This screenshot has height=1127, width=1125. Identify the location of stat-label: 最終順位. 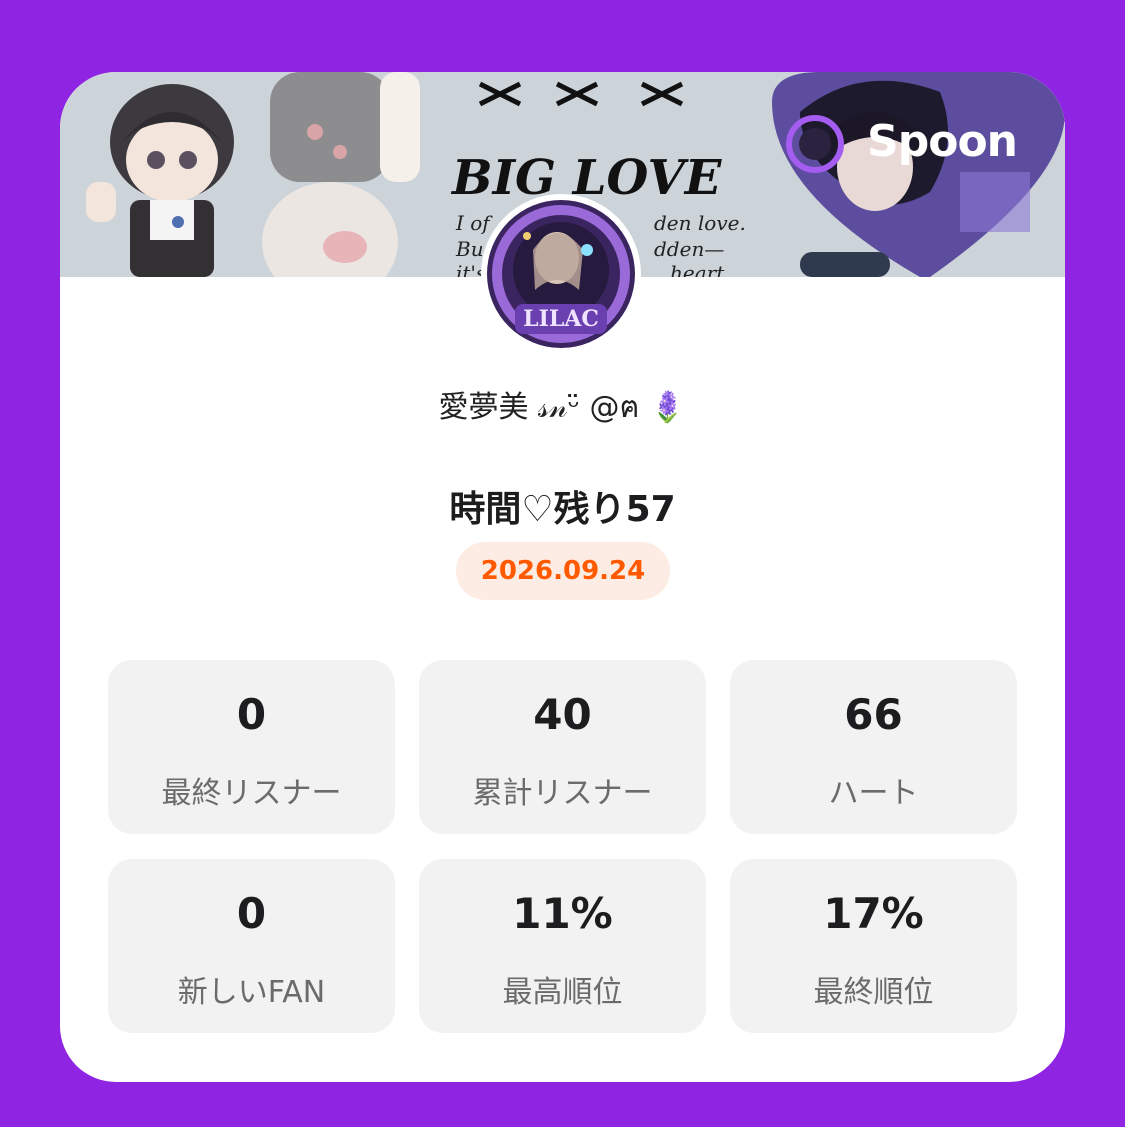
(873, 992).